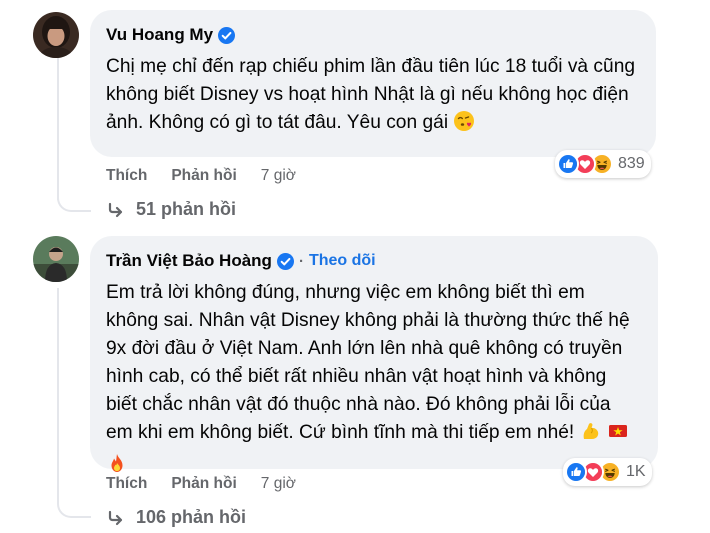  Describe the element at coordinates (607, 472) in the screenshot. I see `reaction-summary: 1K` at that location.